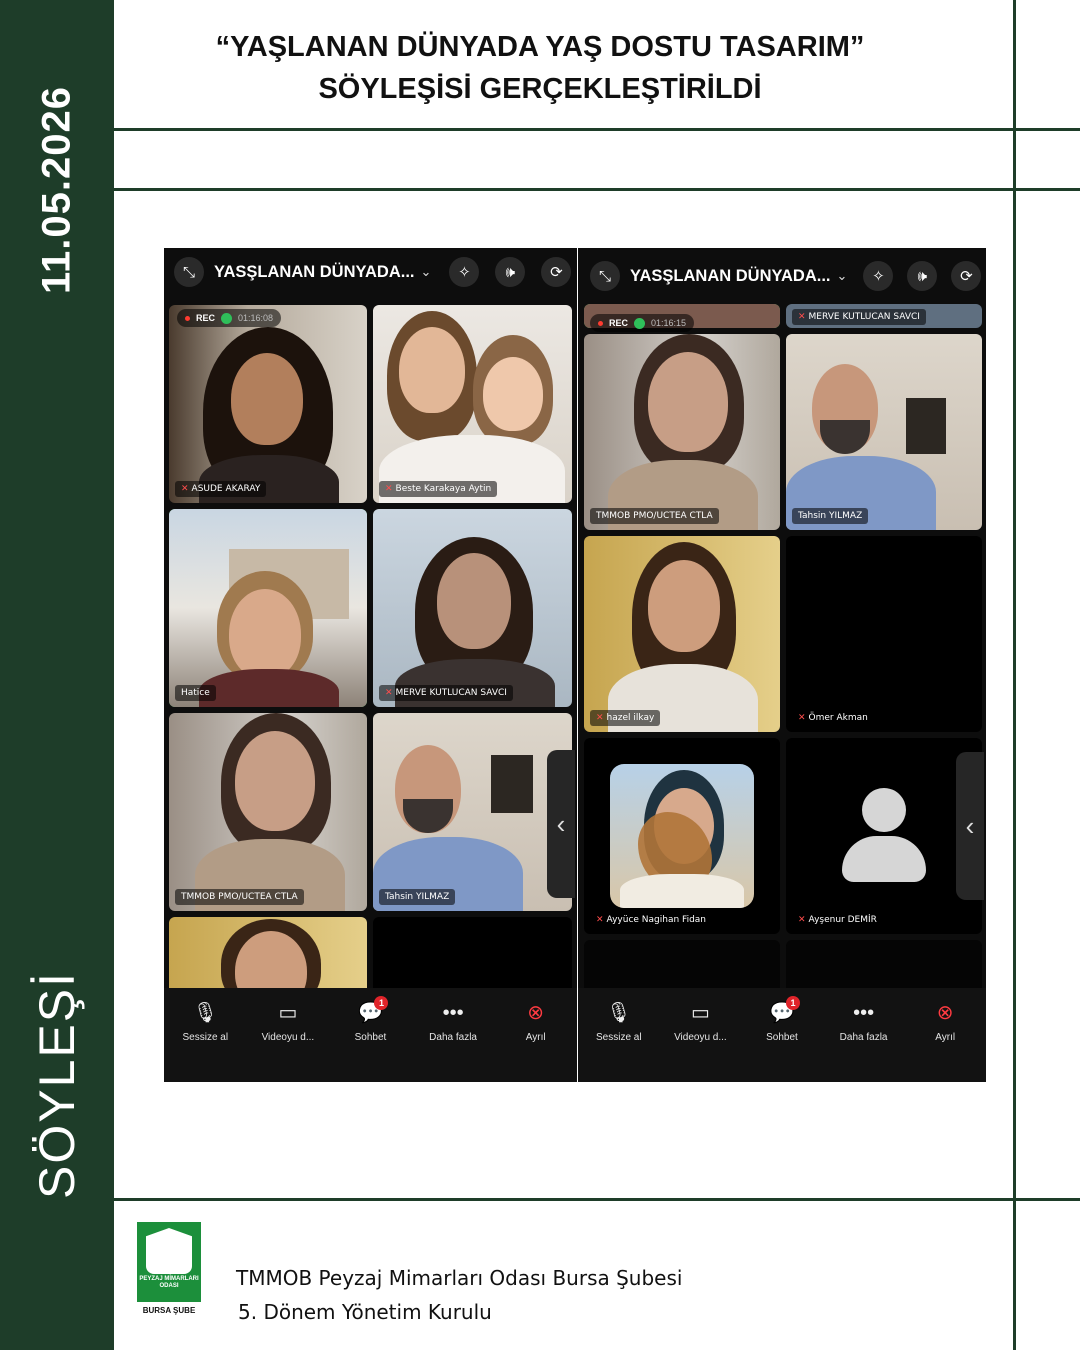  I want to click on participant-name-tag: ✕ Ayyüce Nagihan Fidan, so click(651, 920).